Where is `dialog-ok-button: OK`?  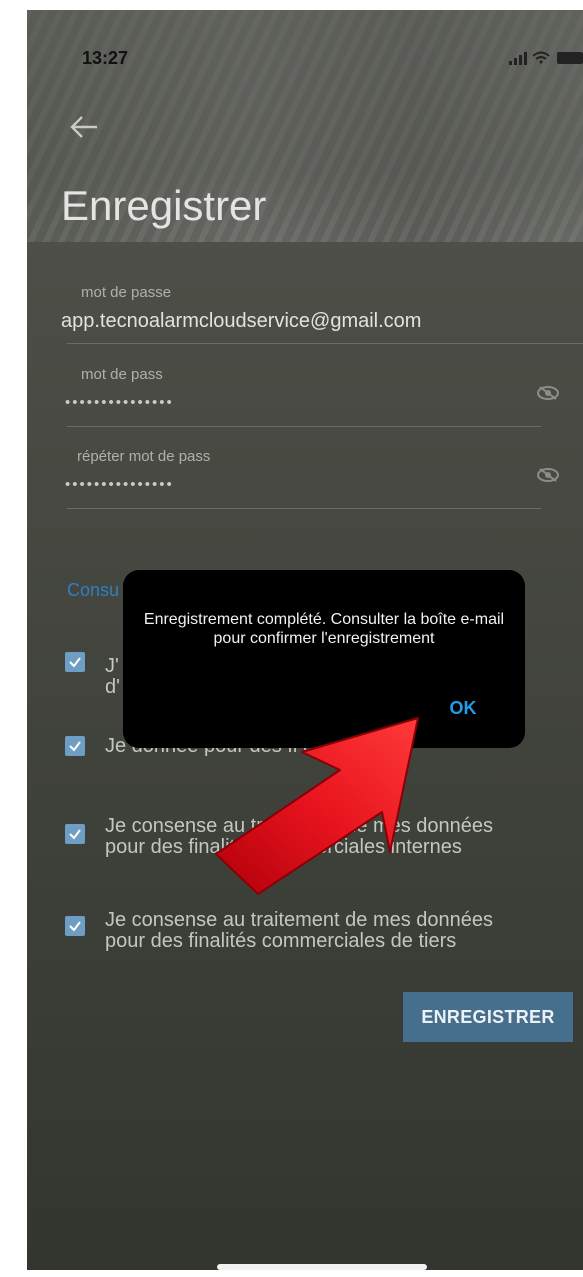
dialog-ok-button: OK is located at coordinates (463, 710).